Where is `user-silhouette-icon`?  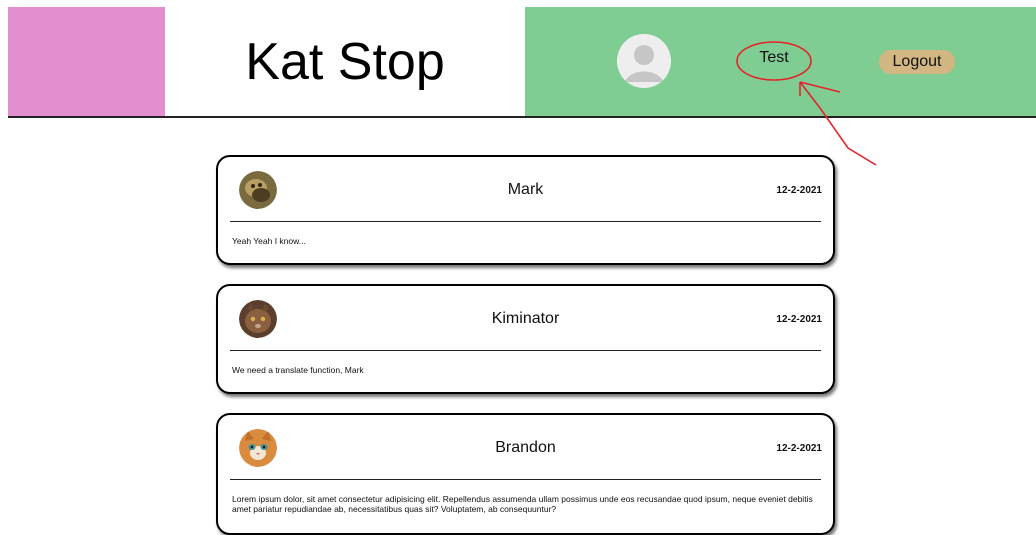 user-silhouette-icon is located at coordinates (644, 61).